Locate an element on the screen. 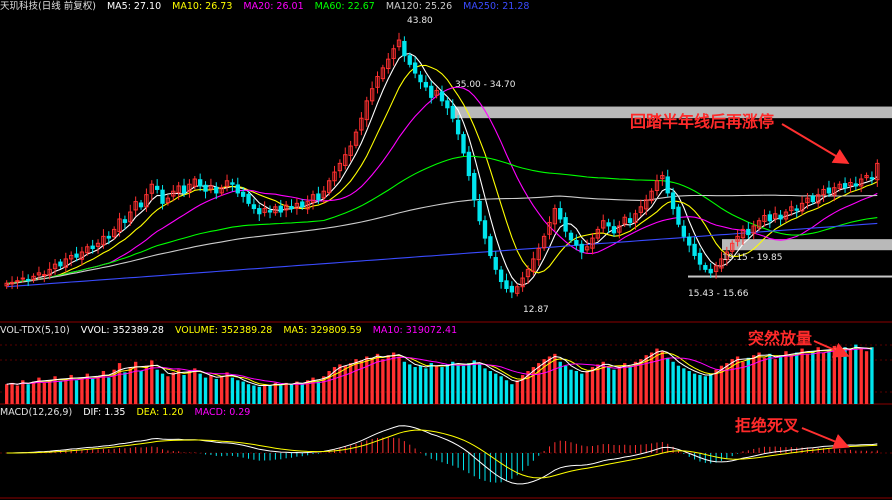 Image resolution: width=892 pixels, height=500 pixels. ma120-label: MA120: 25.26 is located at coordinates (419, 6).